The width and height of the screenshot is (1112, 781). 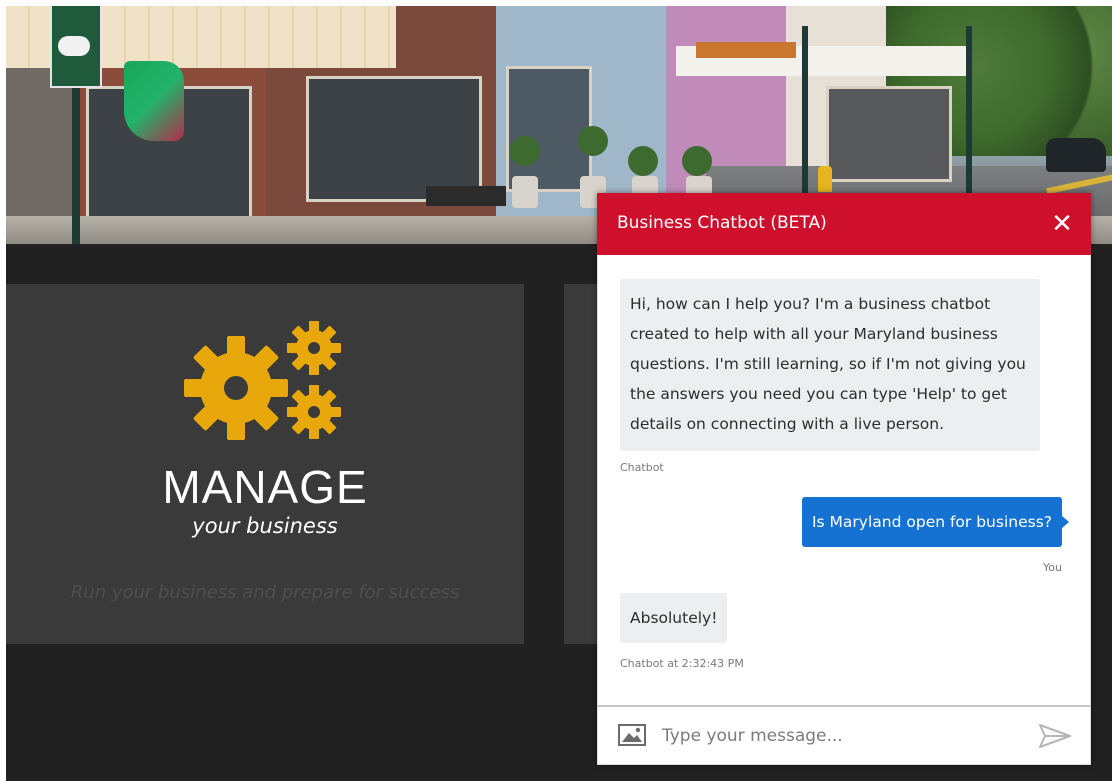 What do you see at coordinates (632, 735) in the screenshot?
I see `image-icon` at bounding box center [632, 735].